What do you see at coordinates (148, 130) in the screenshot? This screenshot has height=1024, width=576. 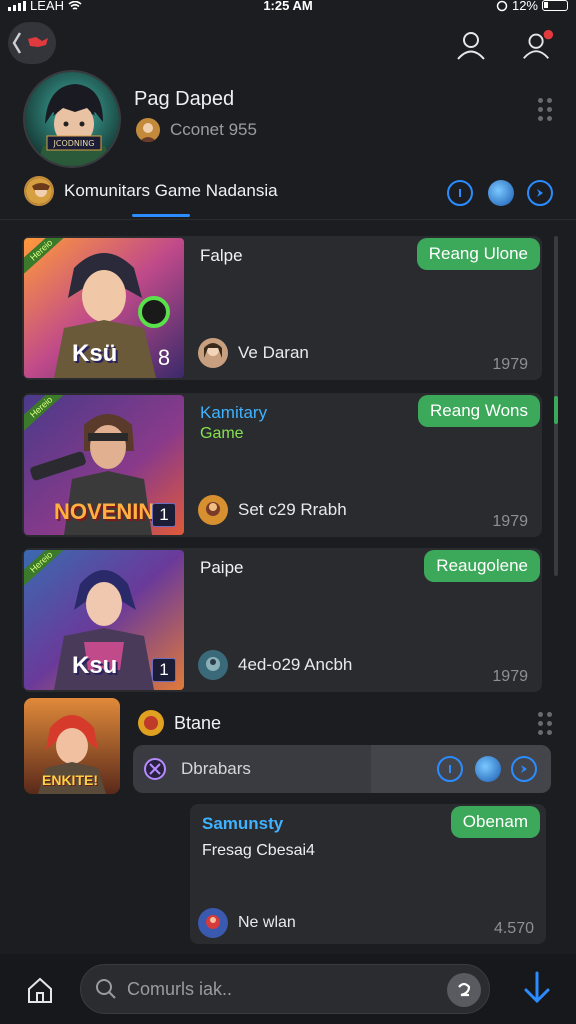 I see `mini-avatar` at bounding box center [148, 130].